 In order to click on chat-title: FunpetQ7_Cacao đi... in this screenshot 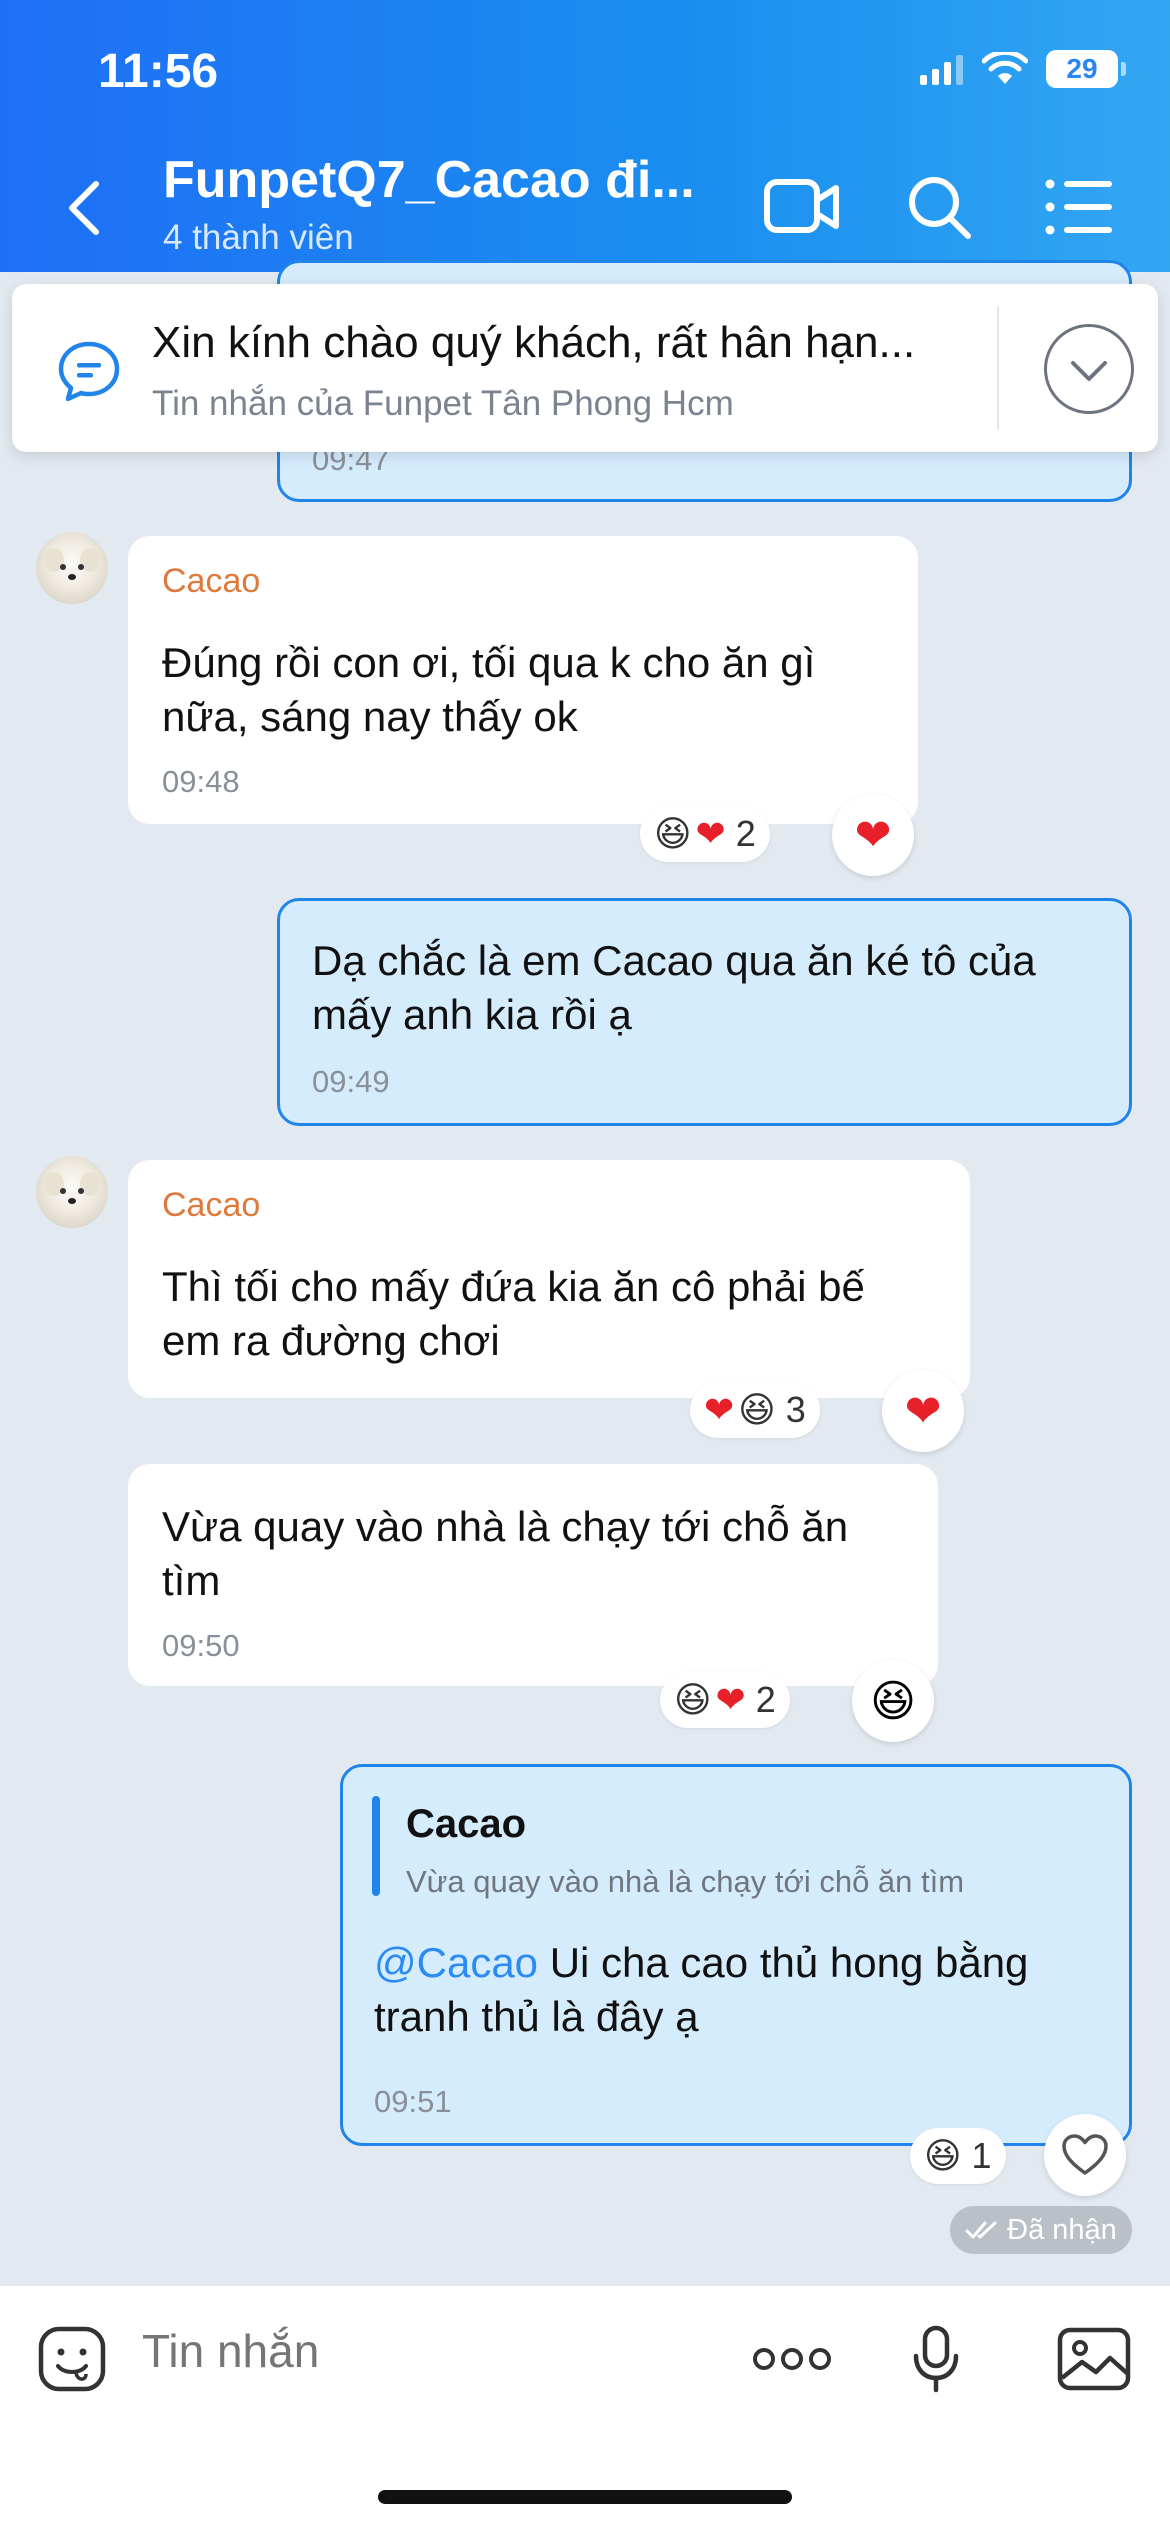, I will do `click(429, 180)`.